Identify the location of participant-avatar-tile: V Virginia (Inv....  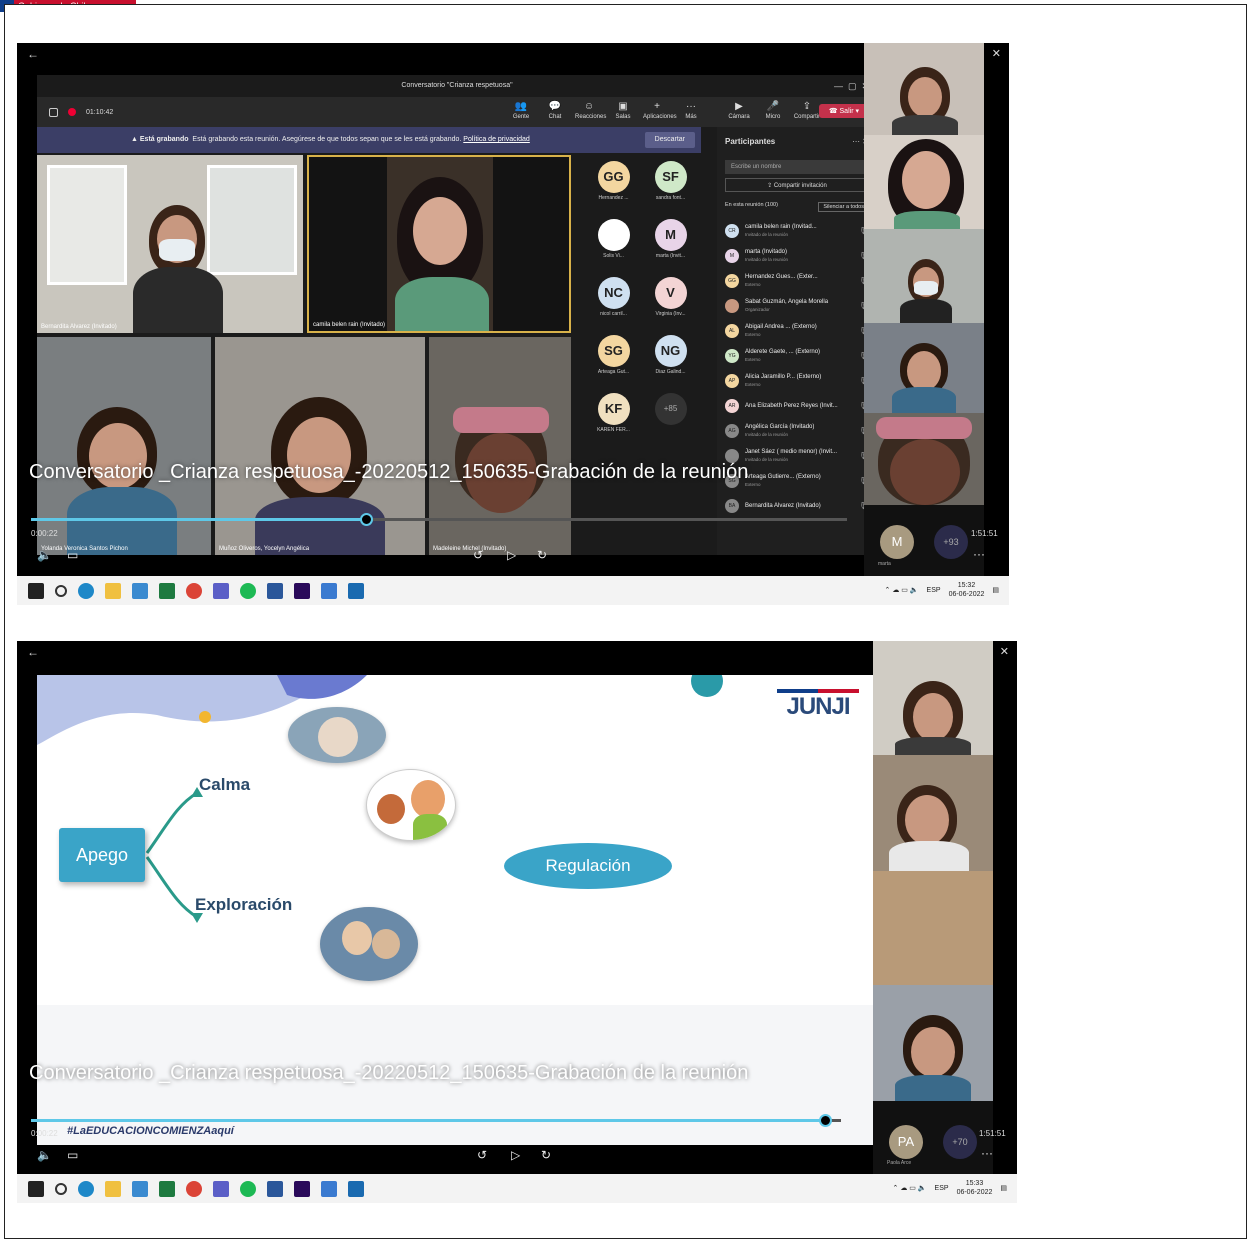
(670, 298).